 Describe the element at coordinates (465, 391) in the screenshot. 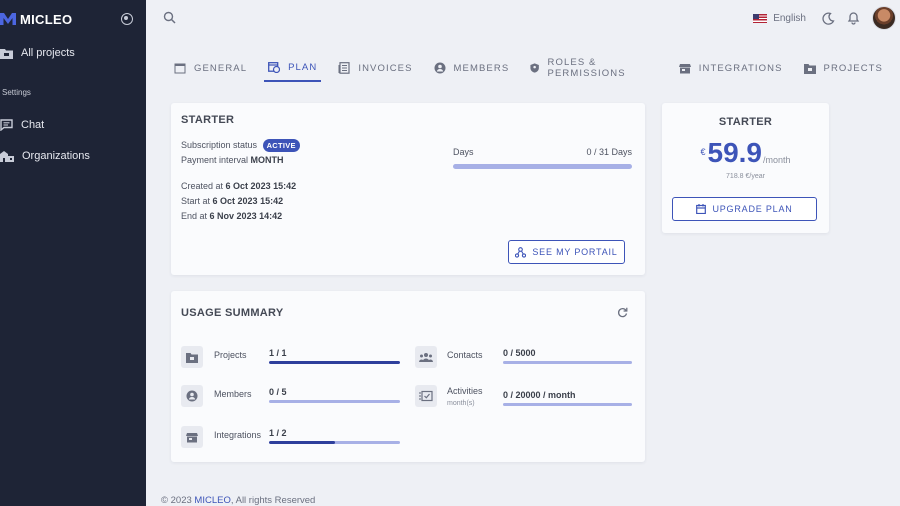

I see `activities-usage-label: Activities` at that location.